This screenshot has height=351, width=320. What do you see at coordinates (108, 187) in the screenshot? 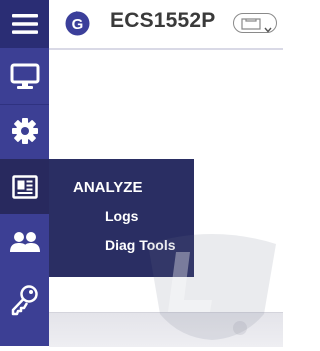
I see `flyout-title: ANALYZE` at bounding box center [108, 187].